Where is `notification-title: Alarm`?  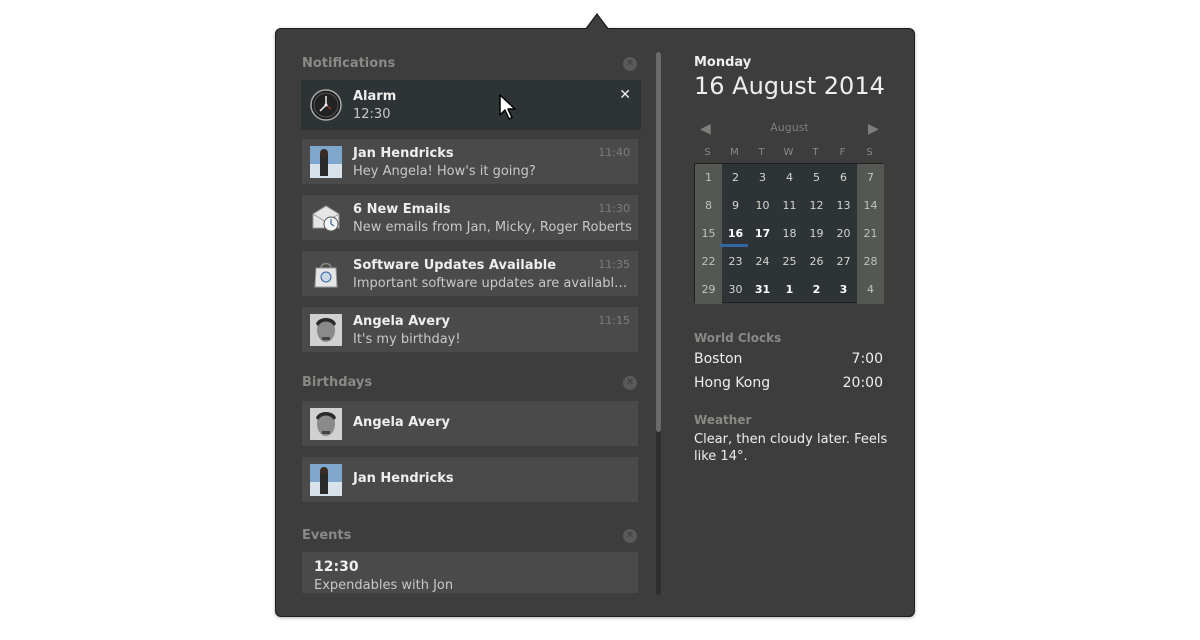 notification-title: Alarm is located at coordinates (375, 96).